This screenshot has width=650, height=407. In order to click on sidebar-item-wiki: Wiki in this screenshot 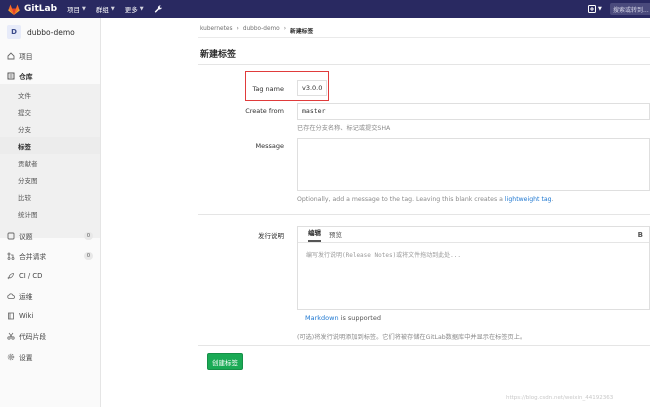, I will do `click(50, 316)`.